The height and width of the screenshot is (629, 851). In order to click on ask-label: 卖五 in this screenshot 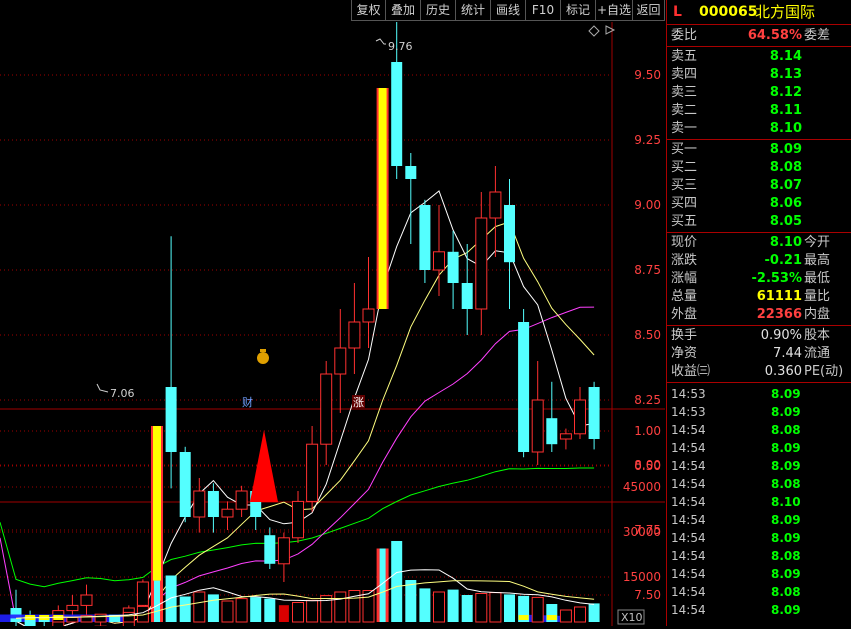, I will do `click(684, 56)`.